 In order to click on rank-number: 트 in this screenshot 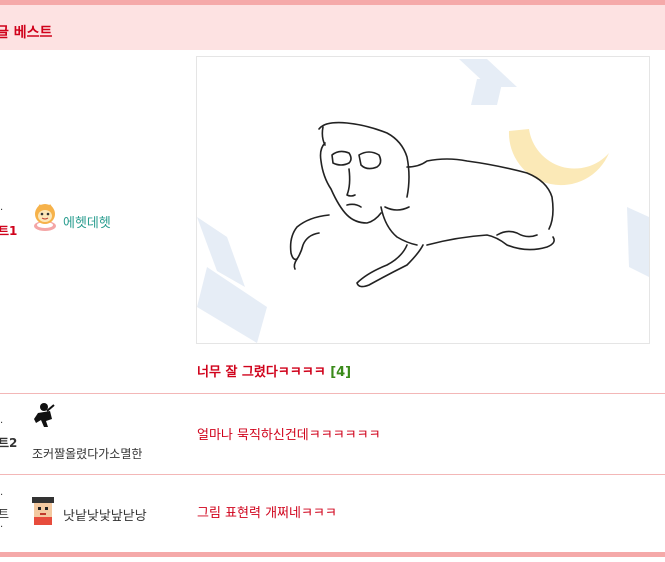, I will do `click(5, 514)`.